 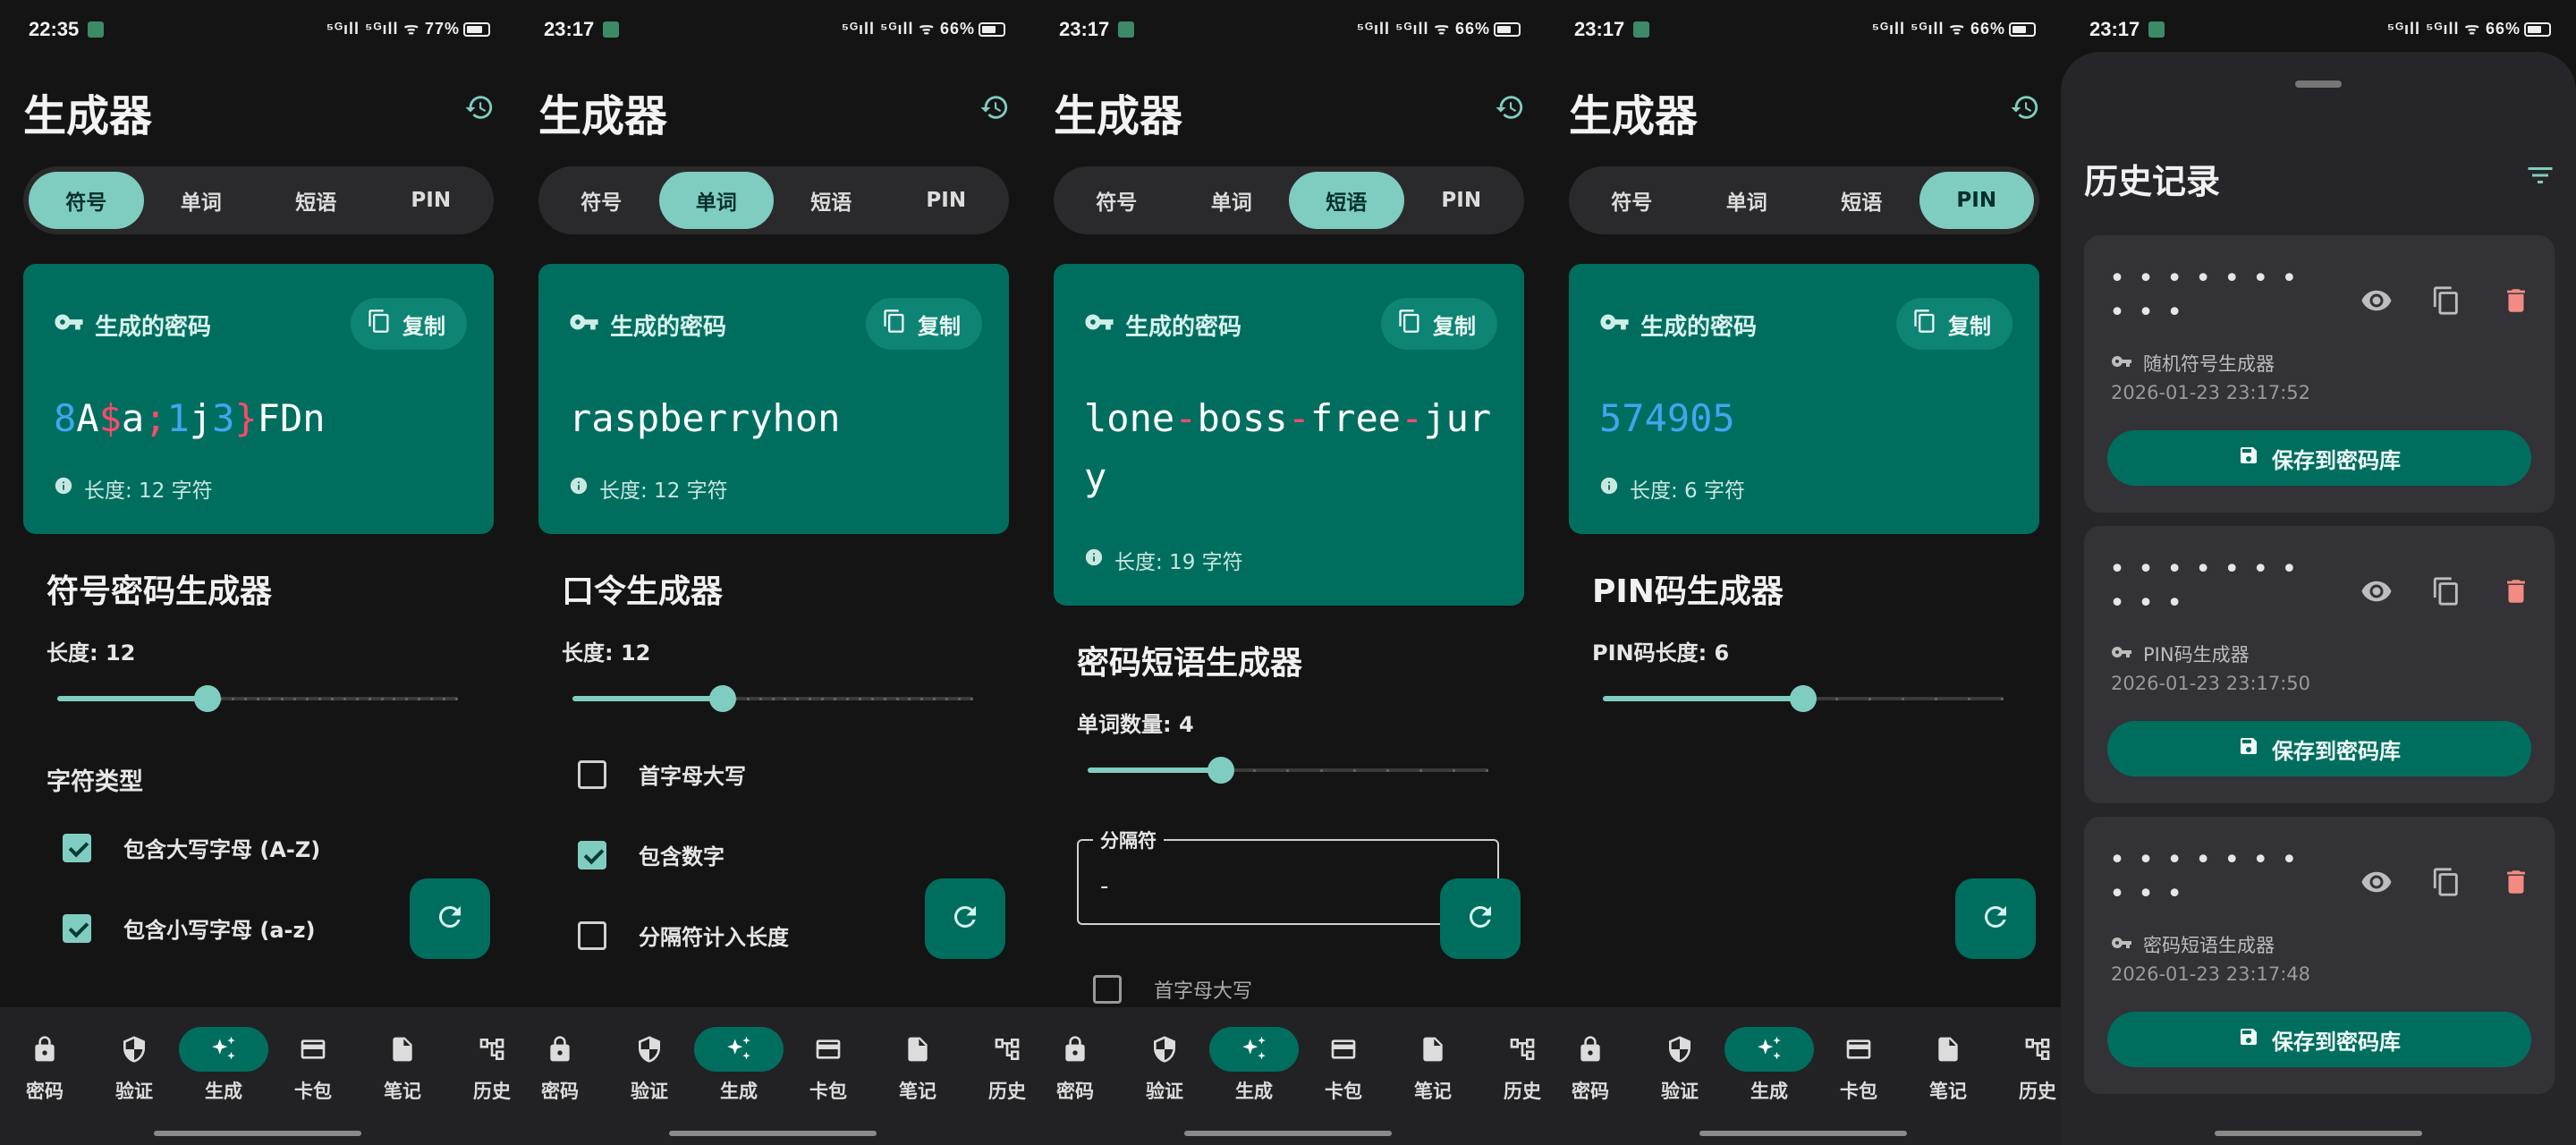 What do you see at coordinates (1288, 876) in the screenshot?
I see `separator-field: 分隔符 -` at bounding box center [1288, 876].